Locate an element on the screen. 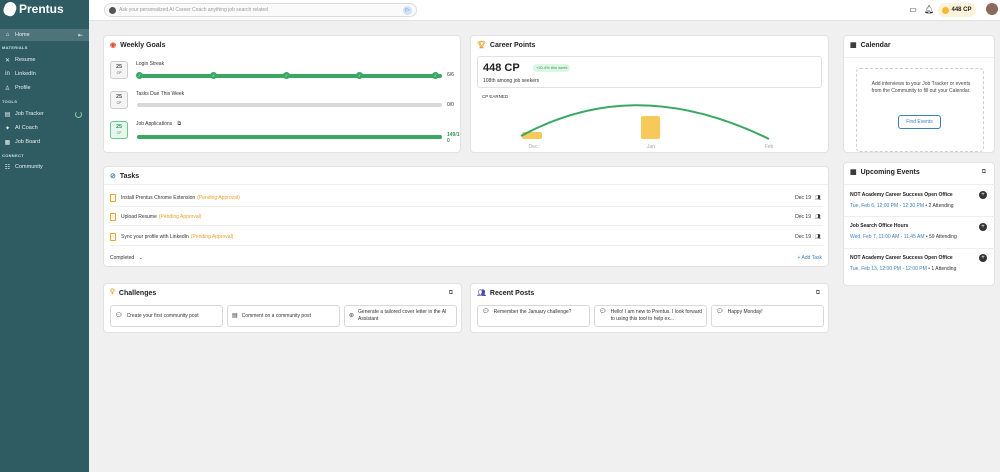 This screenshot has width=1000, height=472. event-time: Tue, Feb 13, 12:00 PM - 12:00 PM is located at coordinates (888, 269).